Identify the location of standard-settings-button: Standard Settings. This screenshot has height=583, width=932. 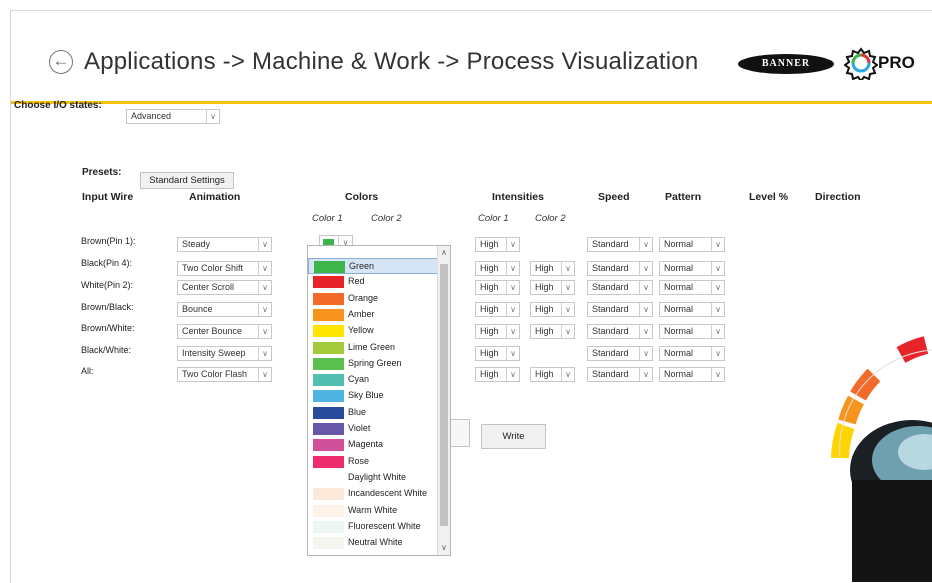
(187, 180).